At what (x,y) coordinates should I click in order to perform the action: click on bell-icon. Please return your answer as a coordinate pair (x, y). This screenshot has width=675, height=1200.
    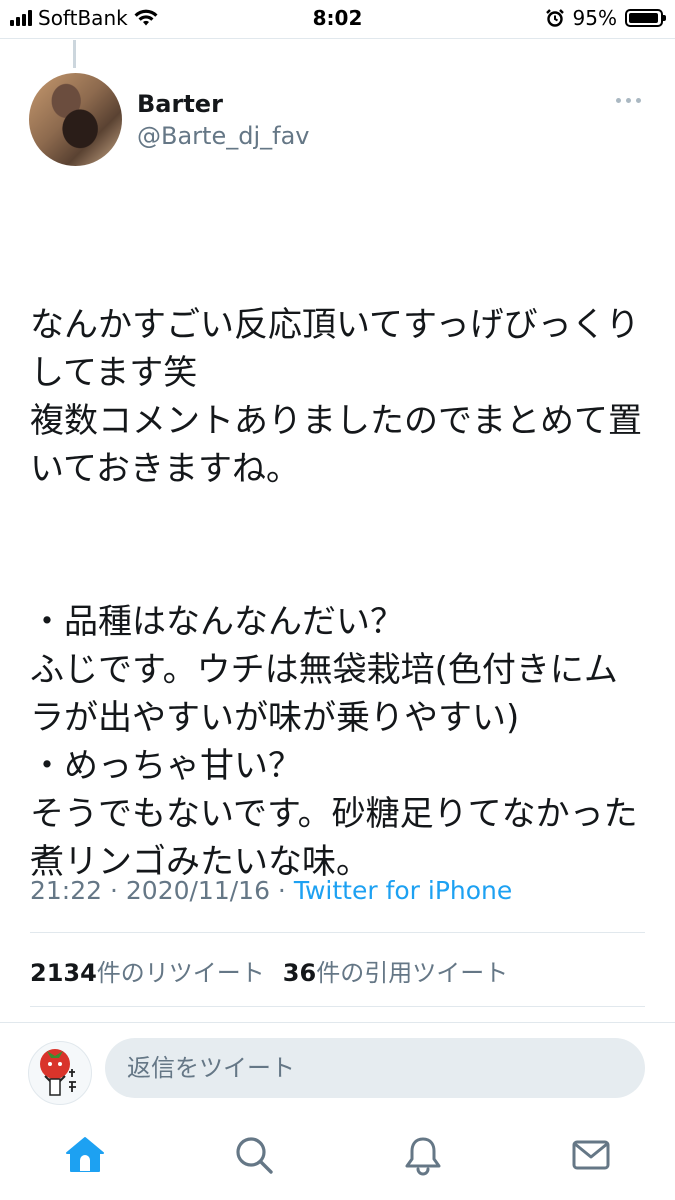
    Looking at the image, I should click on (423, 1156).